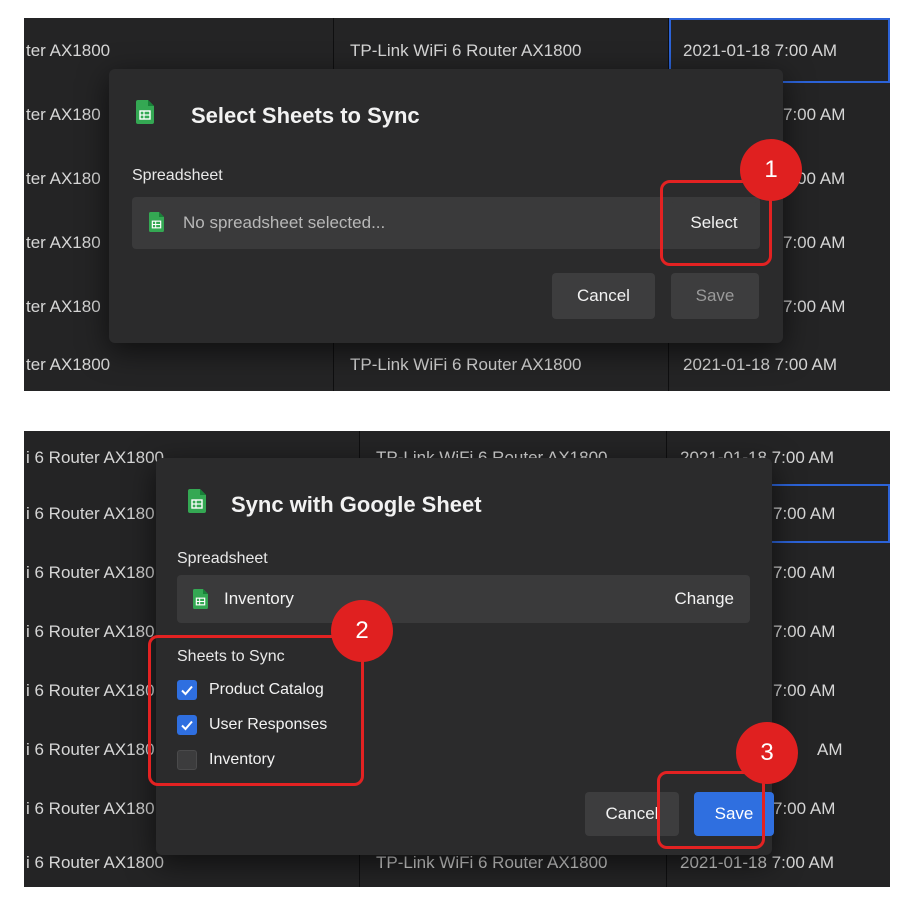 The image size is (908, 908). Describe the element at coordinates (463, 599) in the screenshot. I see `spreadsheet-field: Inventory Change` at that location.